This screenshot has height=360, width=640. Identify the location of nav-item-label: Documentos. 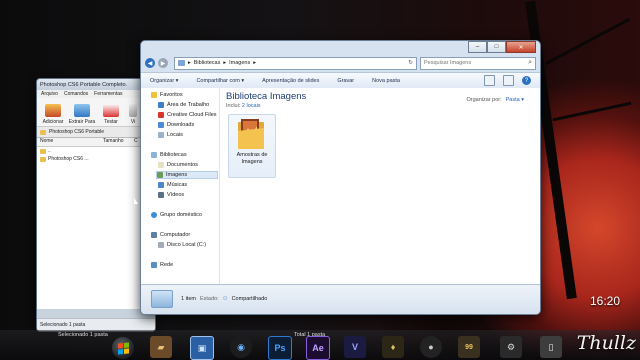
(182, 165).